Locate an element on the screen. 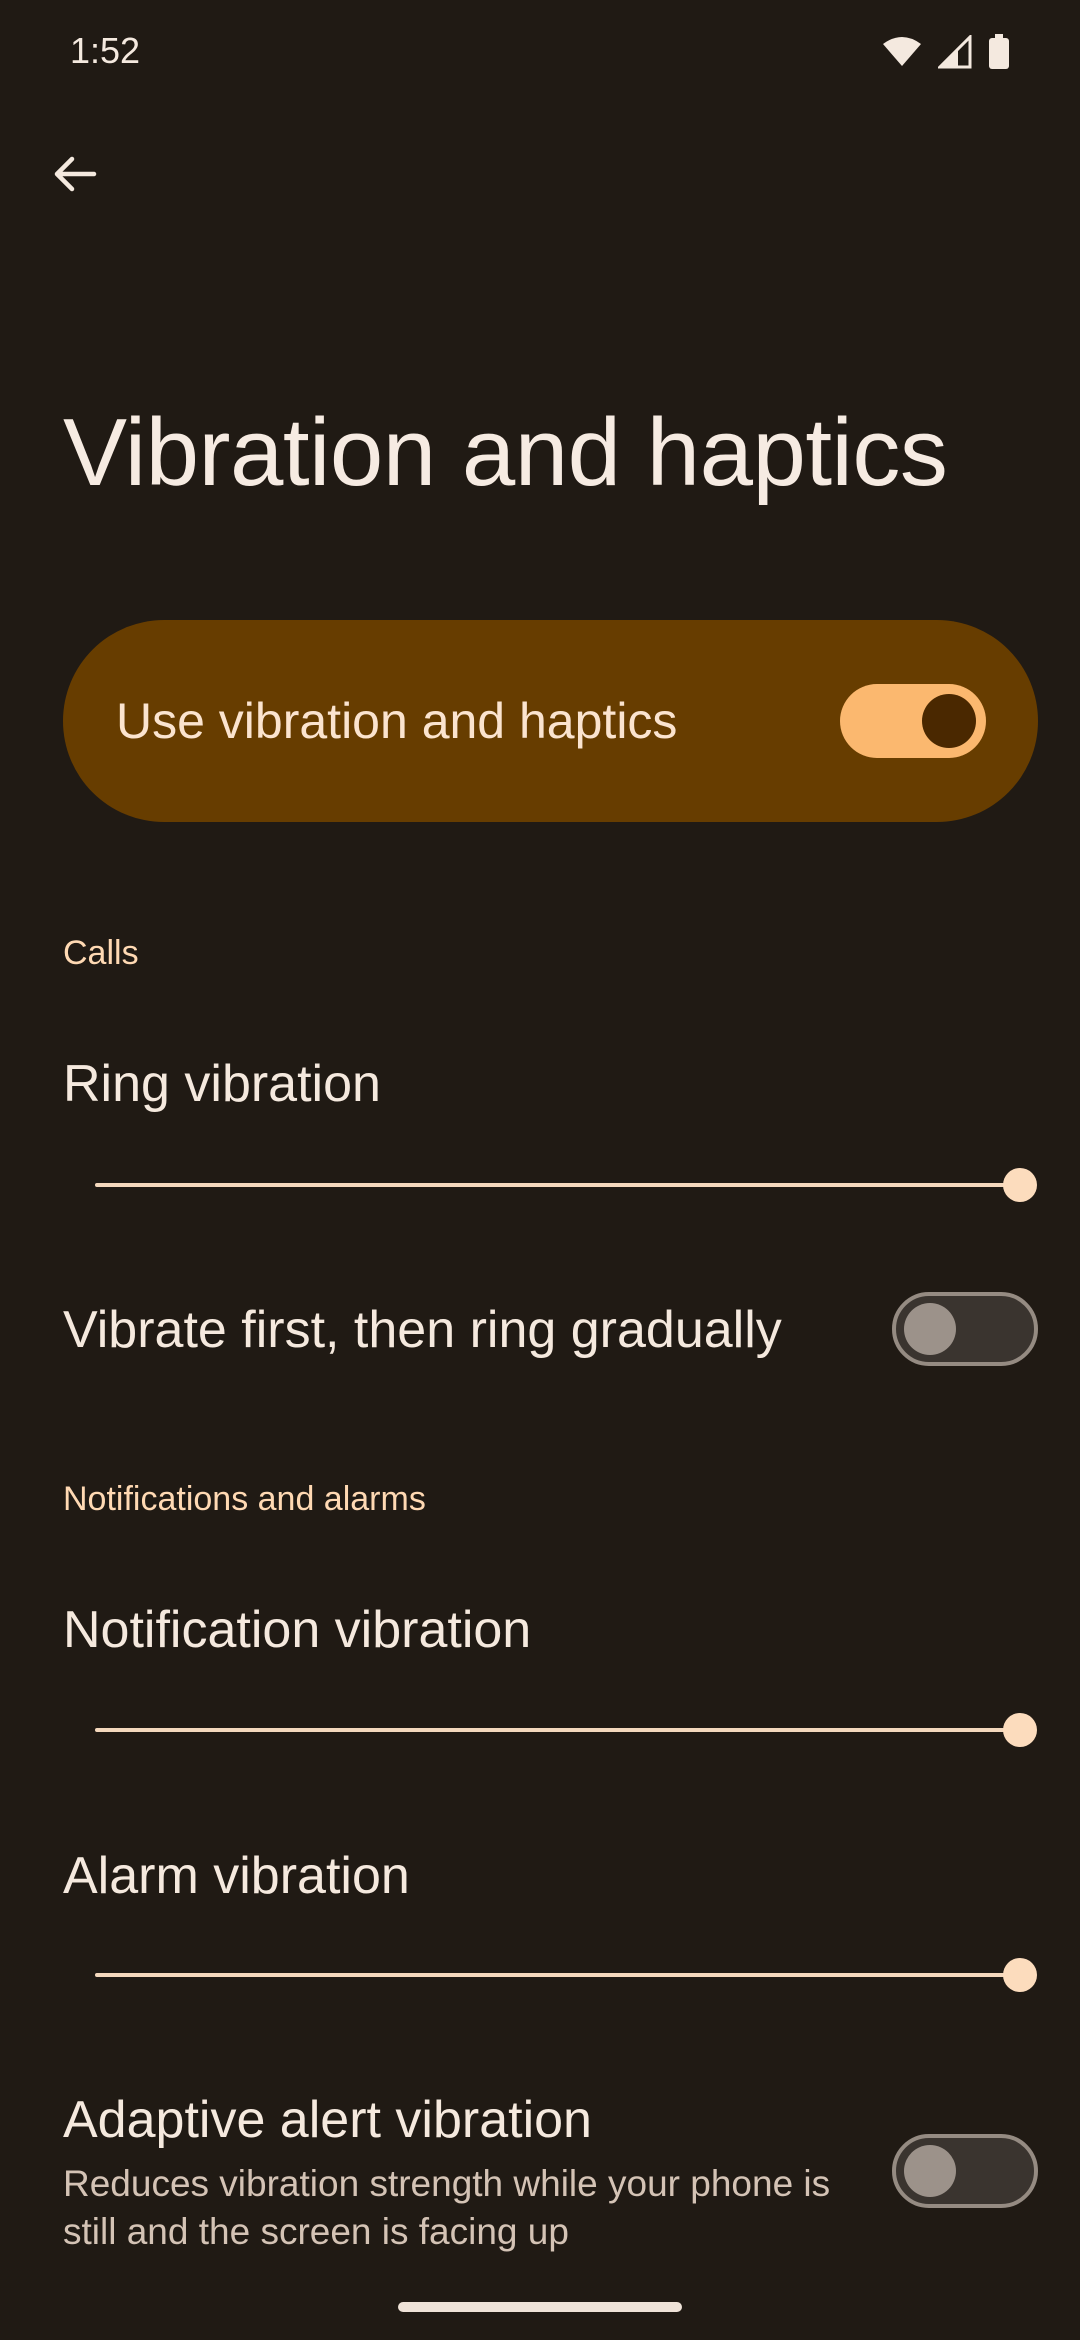  ring-vibration-title: Ring vibration is located at coordinates (222, 1084).